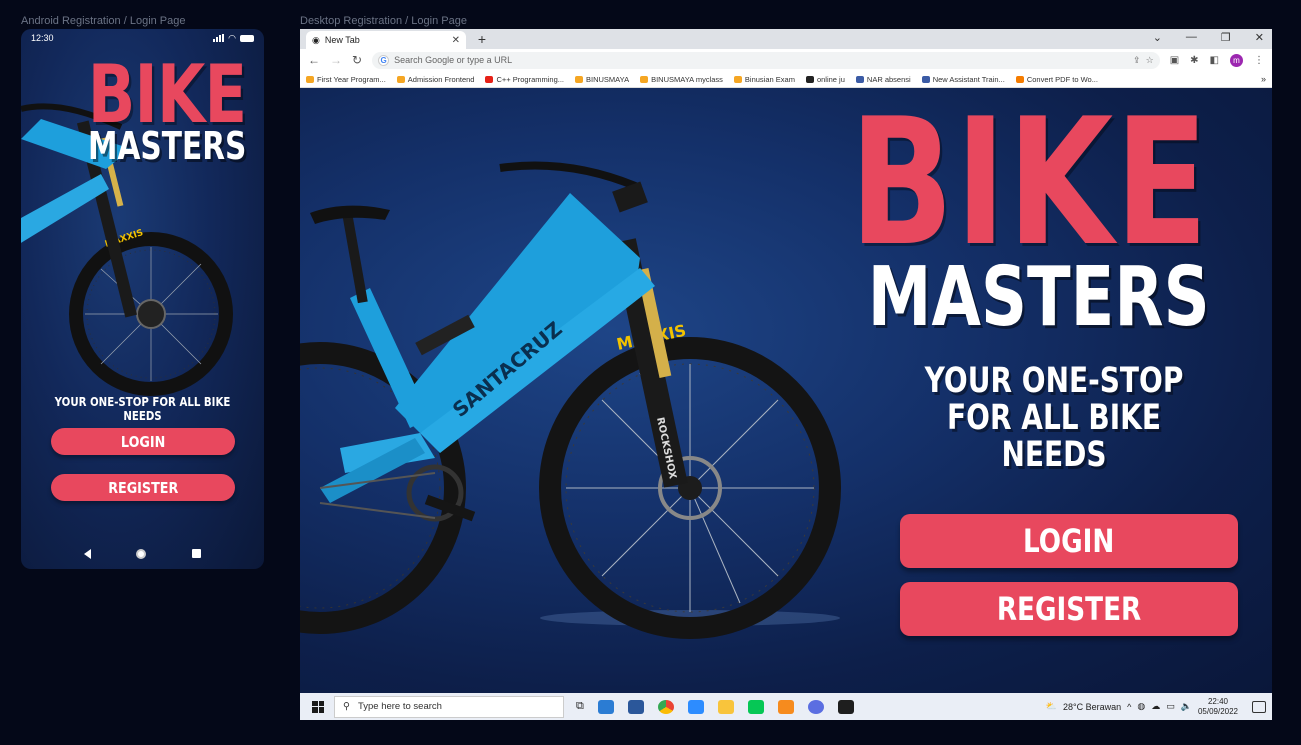 The width and height of the screenshot is (1301, 745). What do you see at coordinates (1137, 60) in the screenshot?
I see `share-icon: ⇪` at bounding box center [1137, 60].